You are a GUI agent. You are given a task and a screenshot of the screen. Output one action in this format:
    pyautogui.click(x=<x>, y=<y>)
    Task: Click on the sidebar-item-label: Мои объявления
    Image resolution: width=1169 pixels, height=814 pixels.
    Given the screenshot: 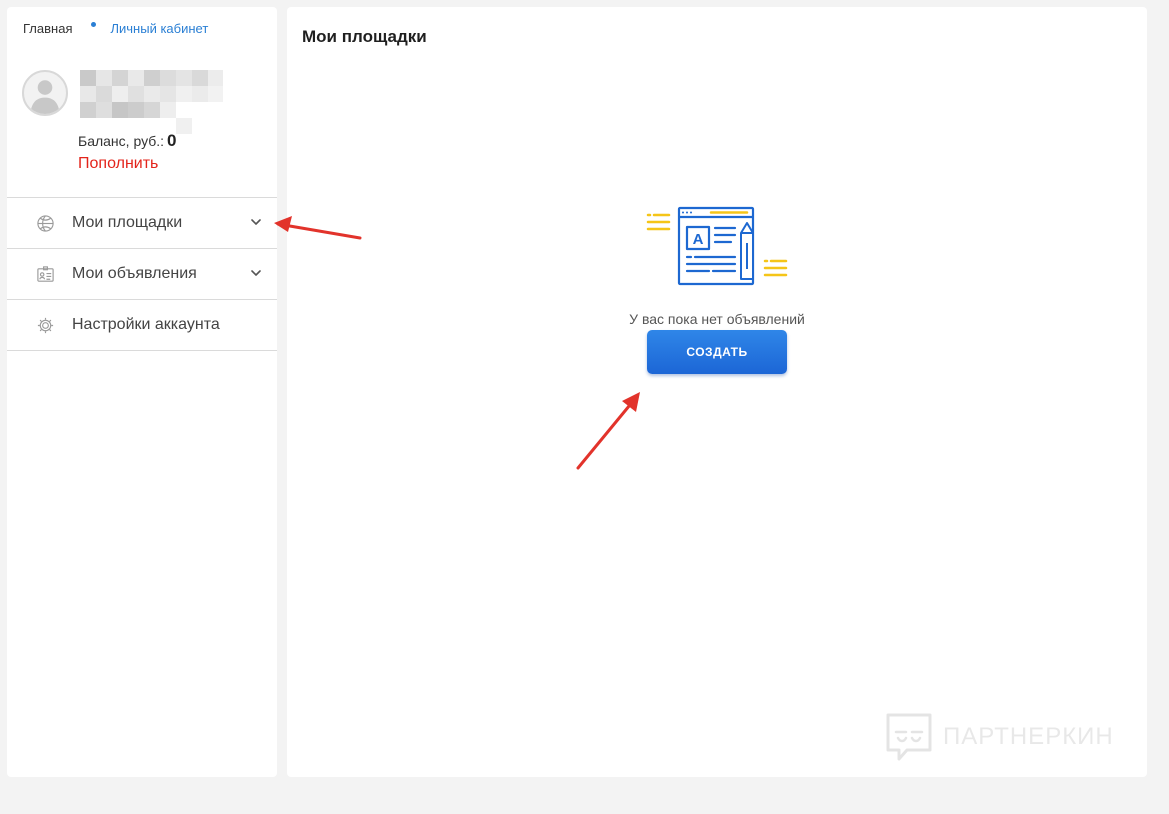 What is the action you would take?
    pyautogui.click(x=134, y=273)
    